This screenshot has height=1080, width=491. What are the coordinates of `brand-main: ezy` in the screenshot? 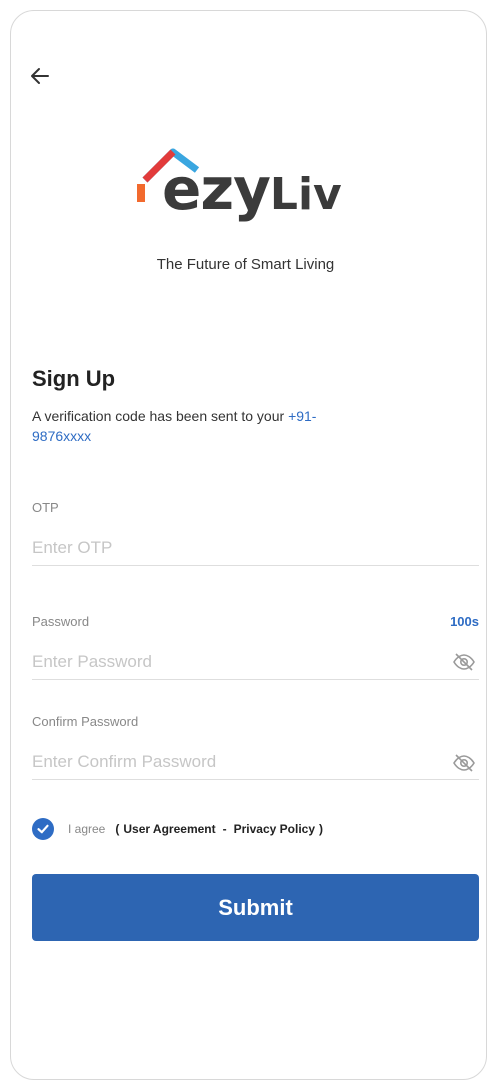 It's located at (216, 189).